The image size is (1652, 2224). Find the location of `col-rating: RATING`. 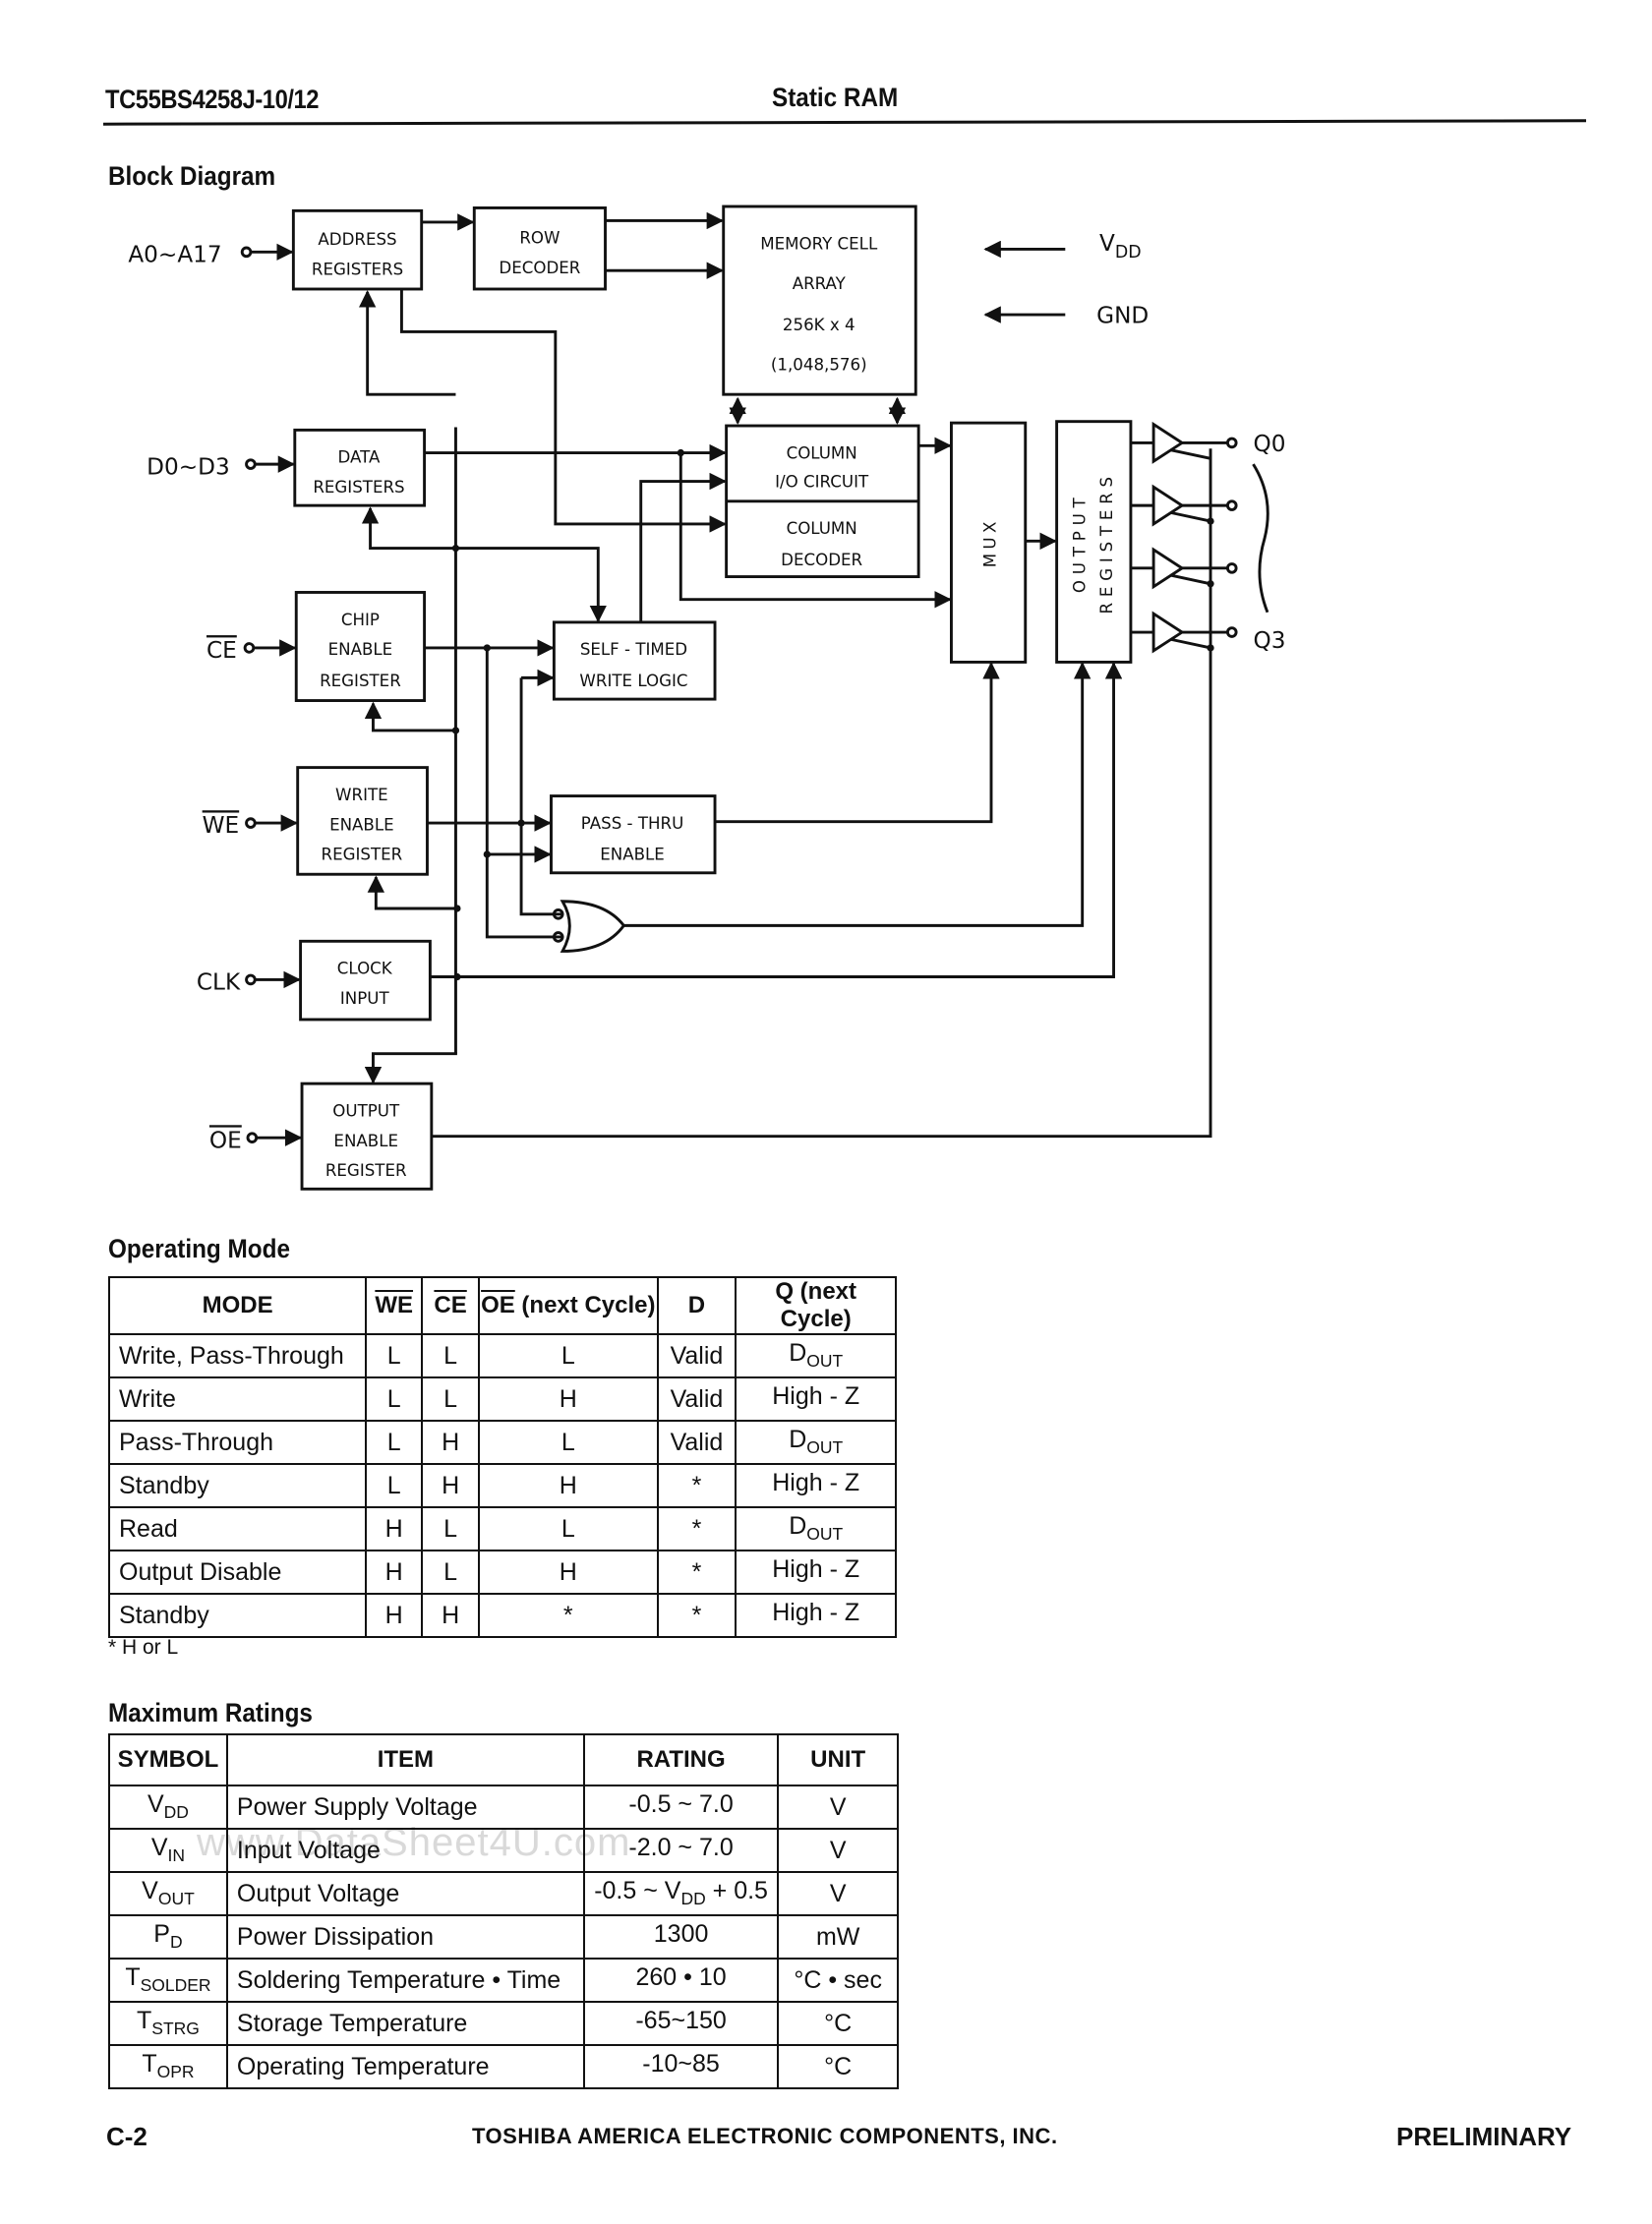

col-rating: RATING is located at coordinates (681, 1759).